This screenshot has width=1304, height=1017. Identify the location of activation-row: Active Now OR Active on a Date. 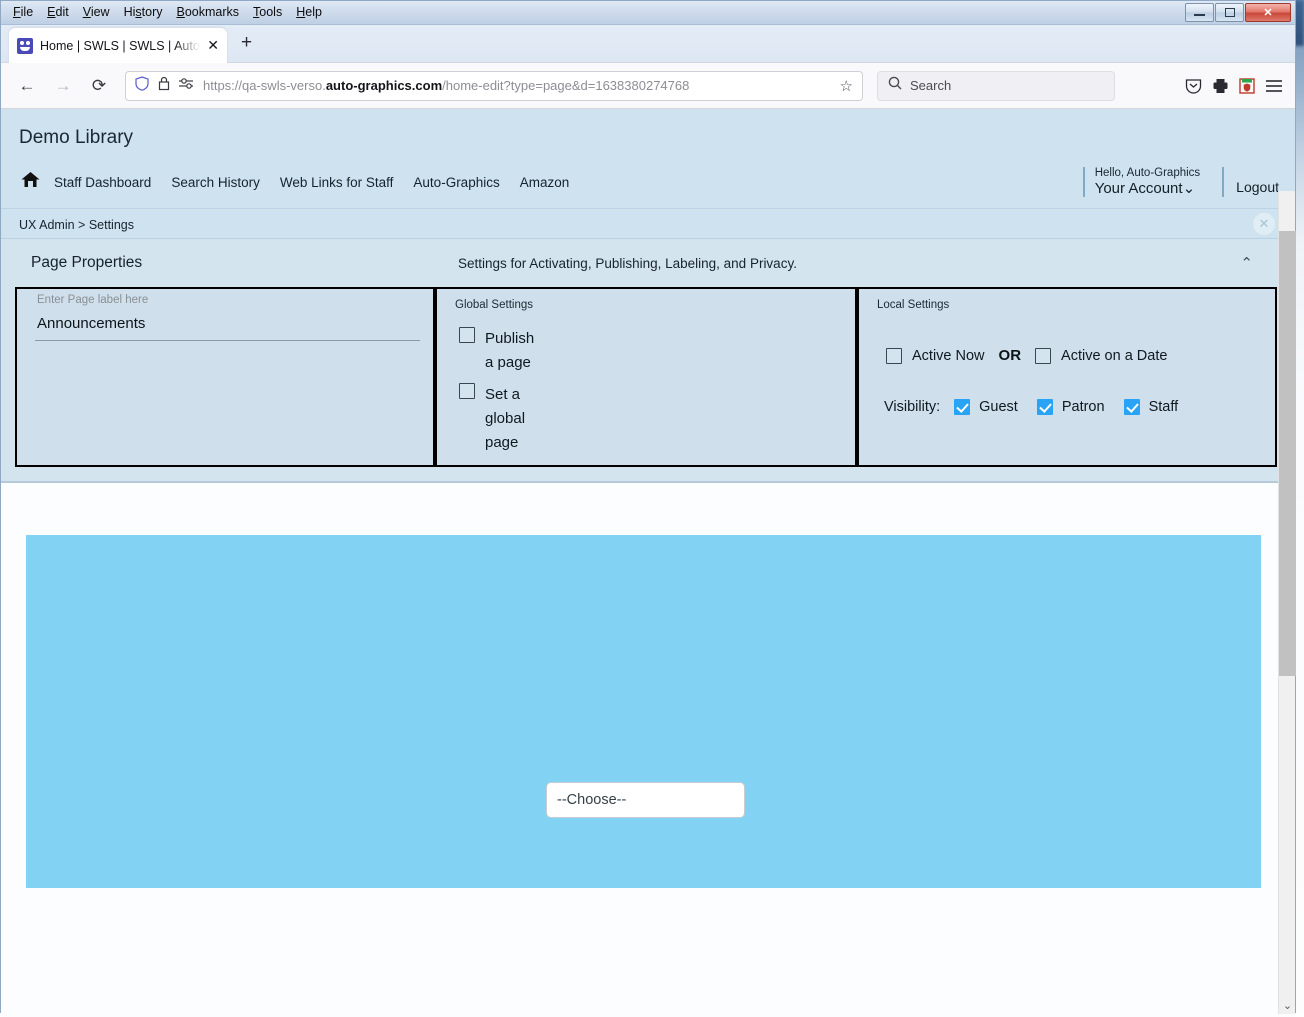
(1026, 355).